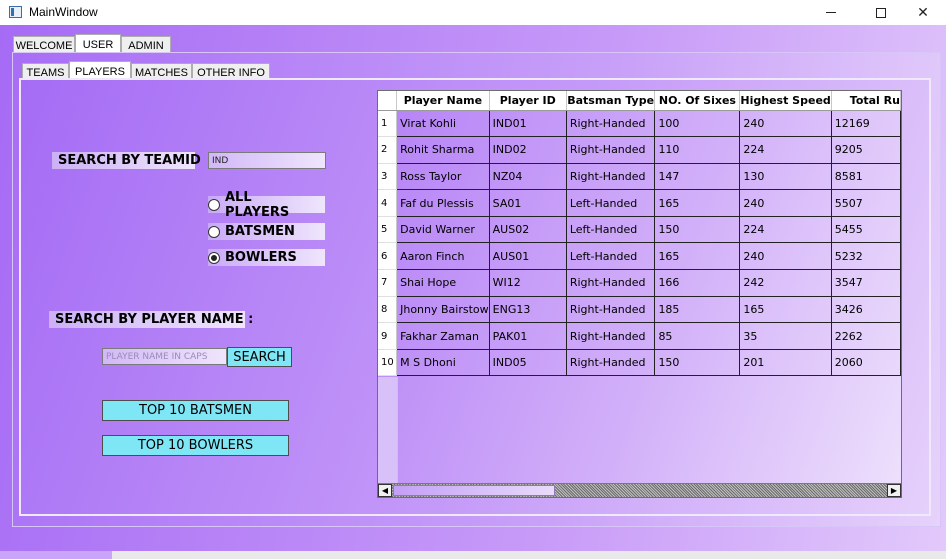 The width and height of the screenshot is (946, 559). Describe the element at coordinates (866, 230) in the screenshot. I see `table-cell: 5455` at that location.